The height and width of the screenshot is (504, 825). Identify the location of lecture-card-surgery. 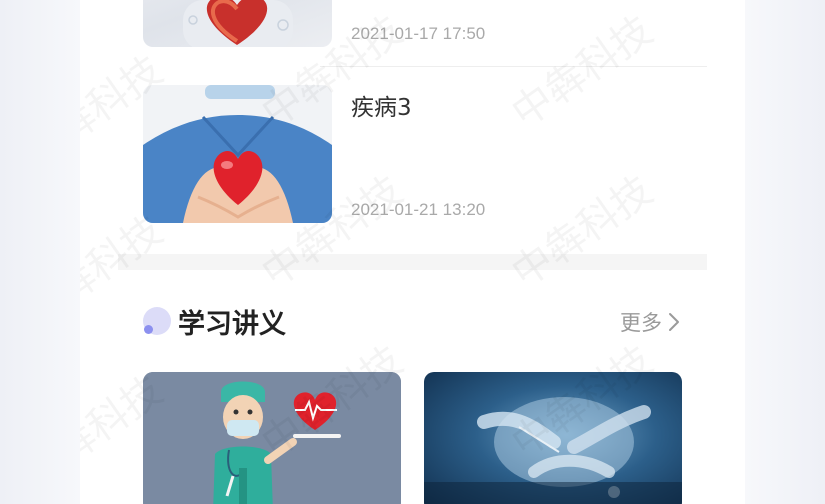
(553, 438).